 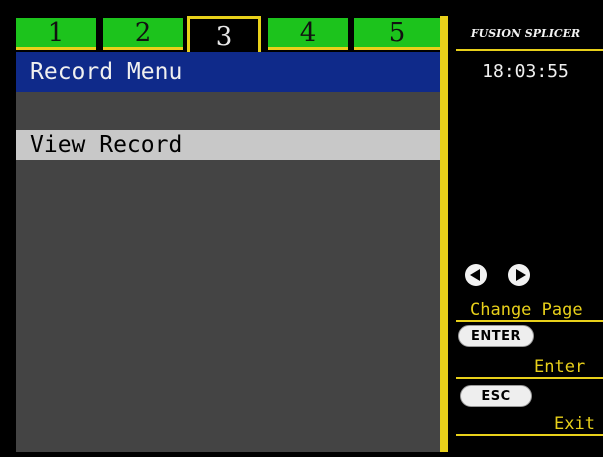 I want to click on right-arrow-icon, so click(x=519, y=275).